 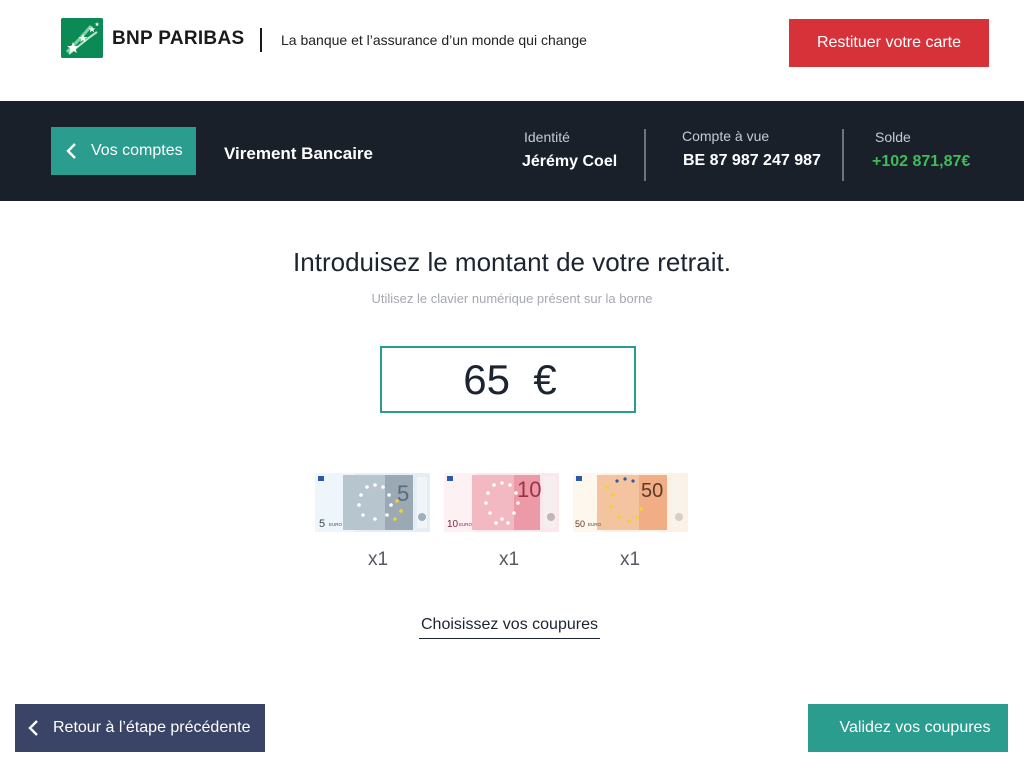 What do you see at coordinates (570, 161) in the screenshot?
I see `identity-value: Jérémy Coel` at bounding box center [570, 161].